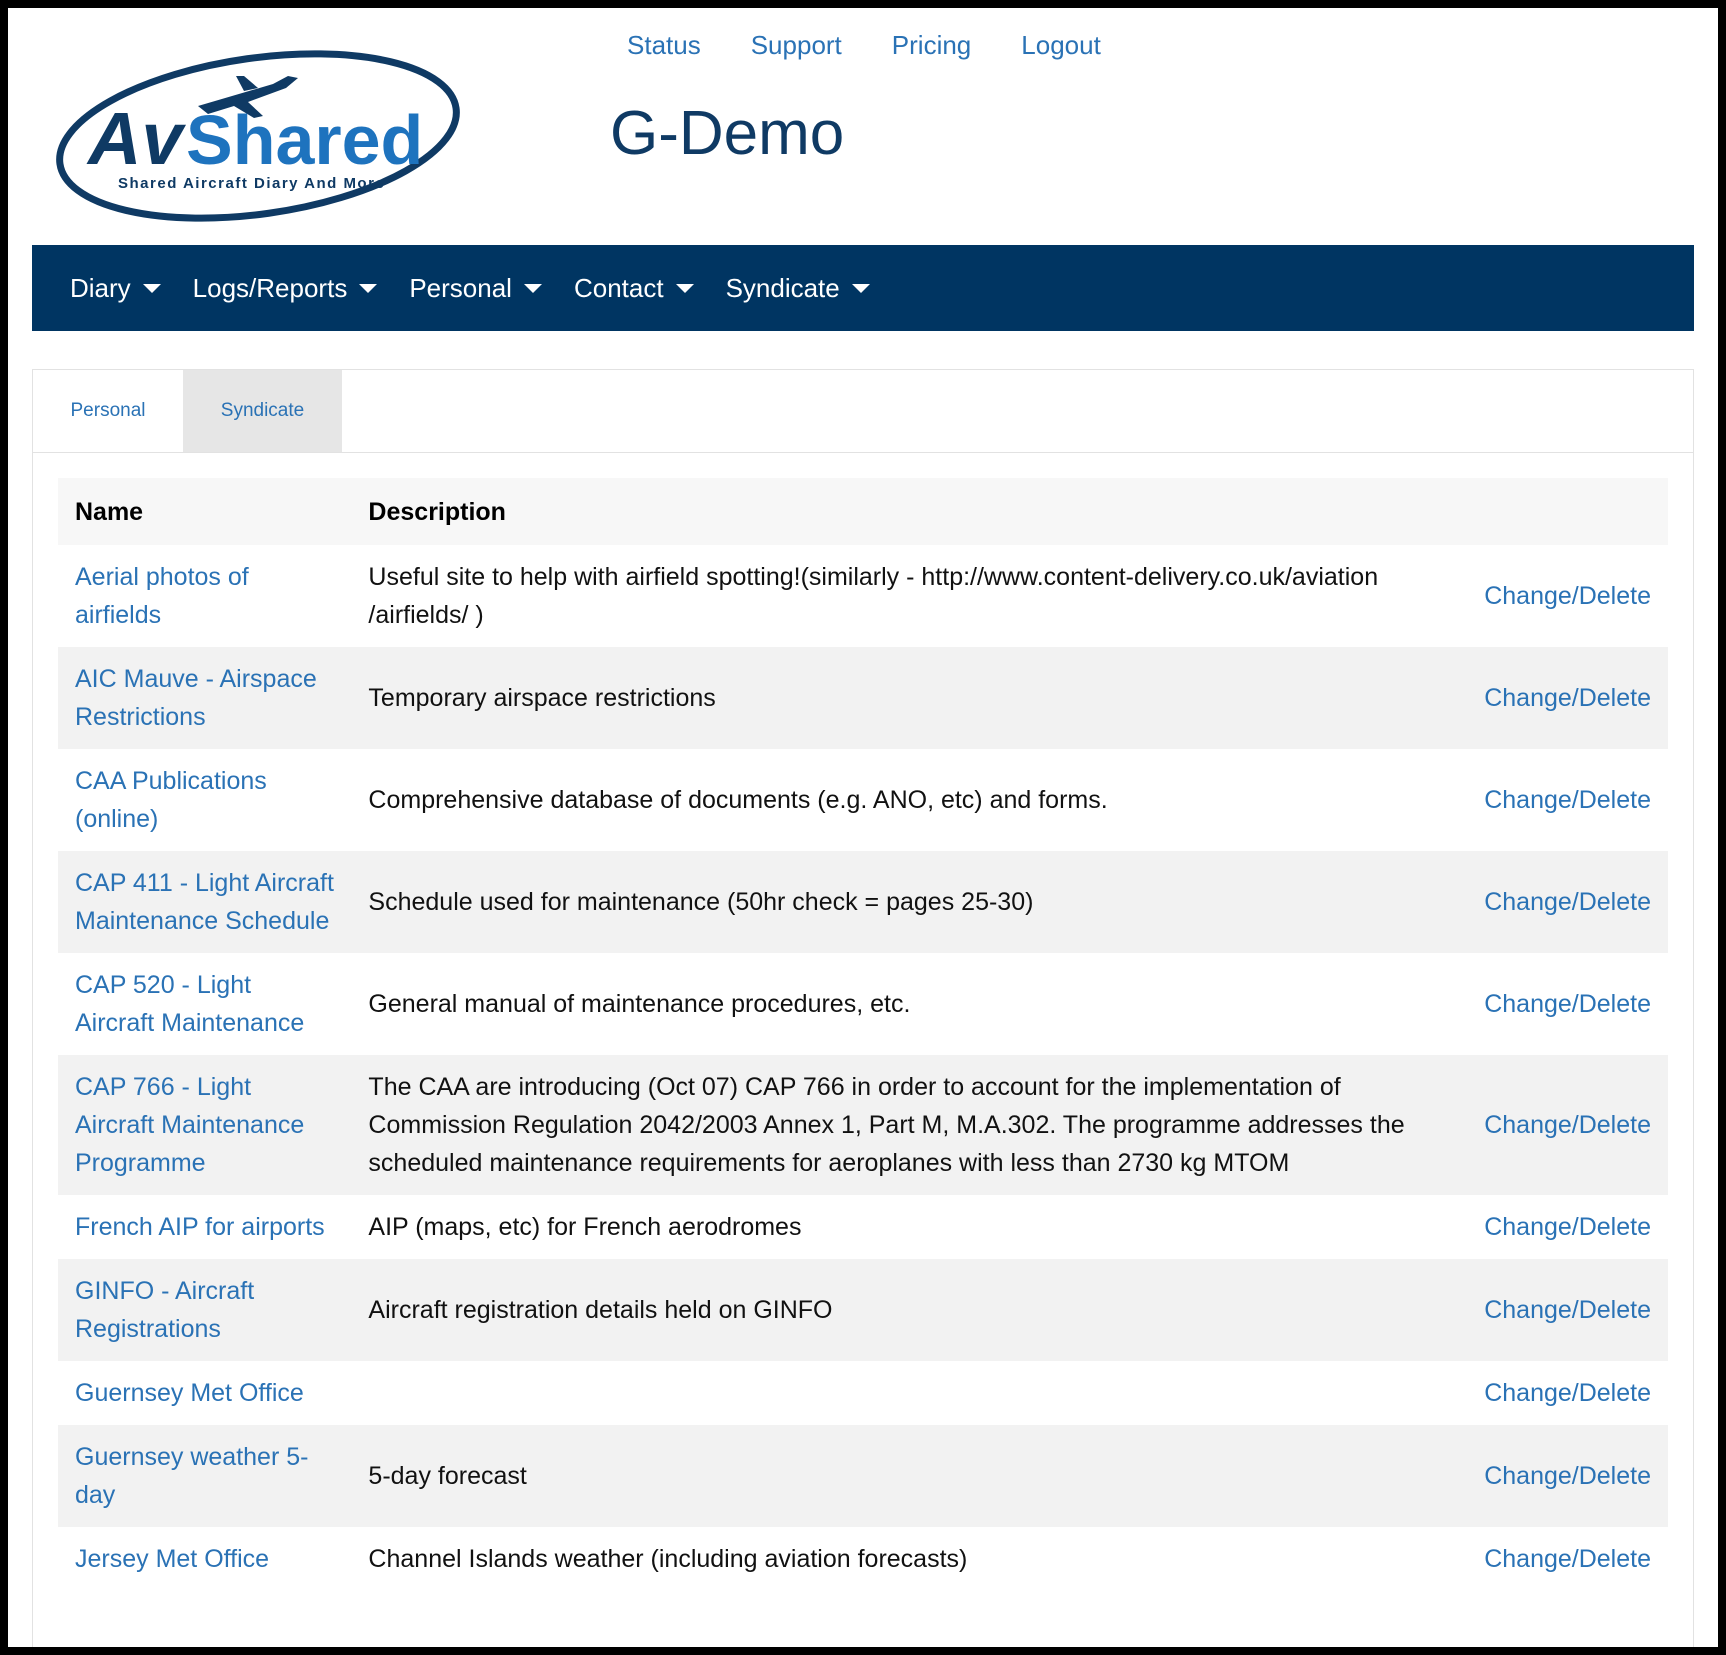 Image resolution: width=1726 pixels, height=1655 pixels. Describe the element at coordinates (447, 1476) in the screenshot. I see `link-description: 5-day forecast` at that location.